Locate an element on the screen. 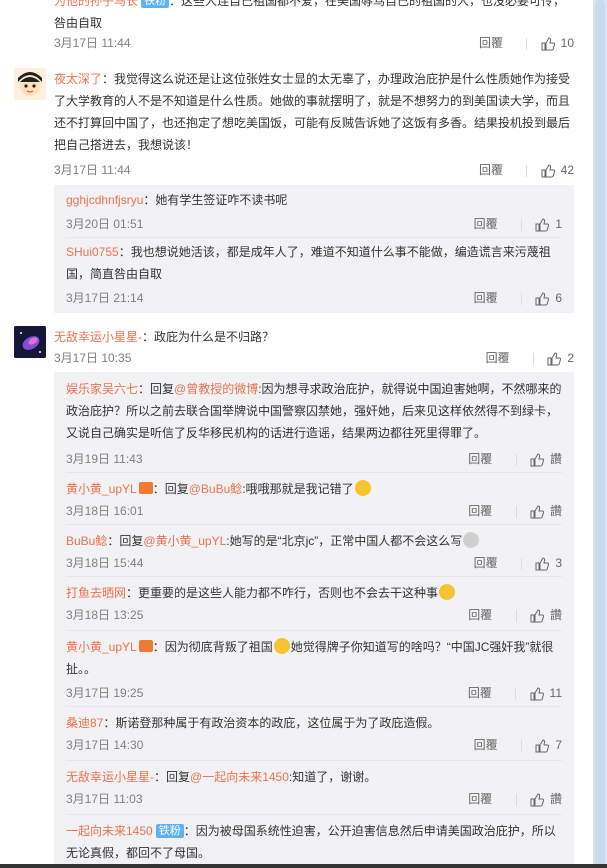  comment-meta: 3月17日 11:44 回覆 10 is located at coordinates (314, 43).